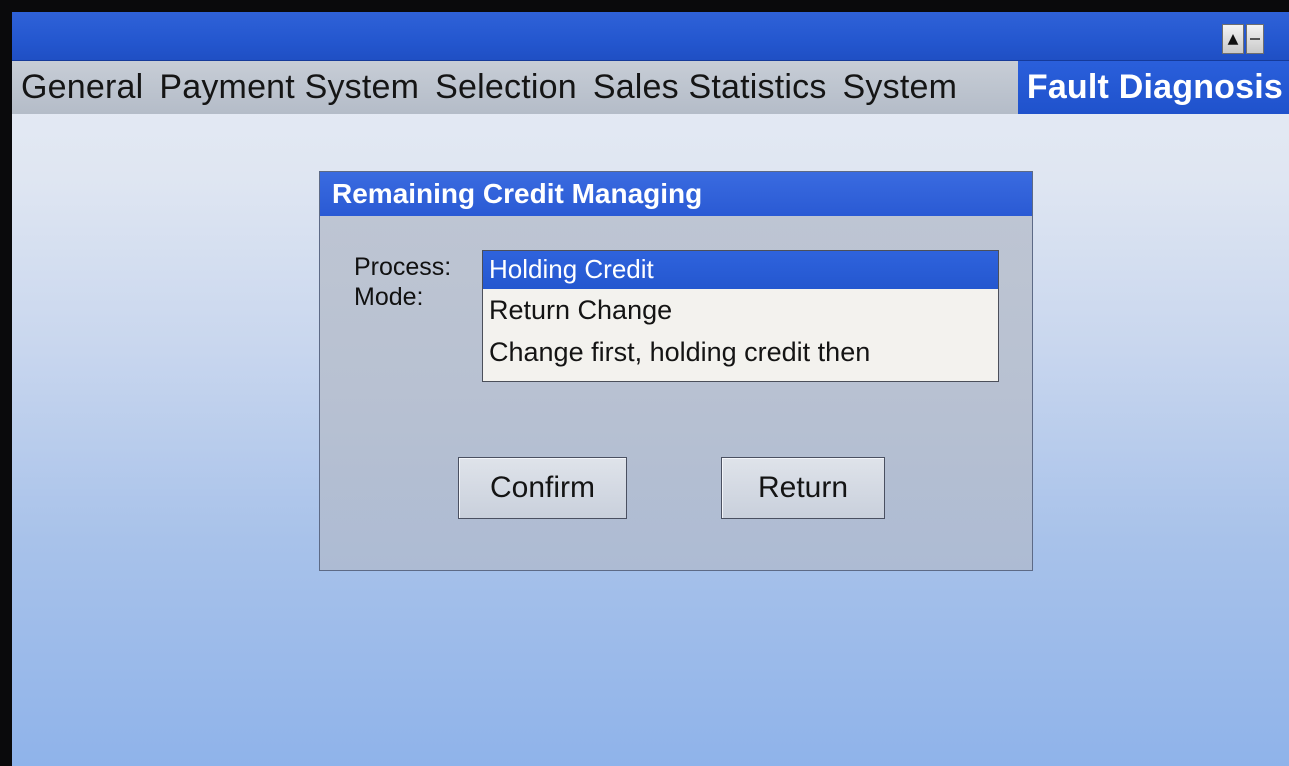  What do you see at coordinates (740, 310) in the screenshot?
I see `option-return-change: Return Change` at bounding box center [740, 310].